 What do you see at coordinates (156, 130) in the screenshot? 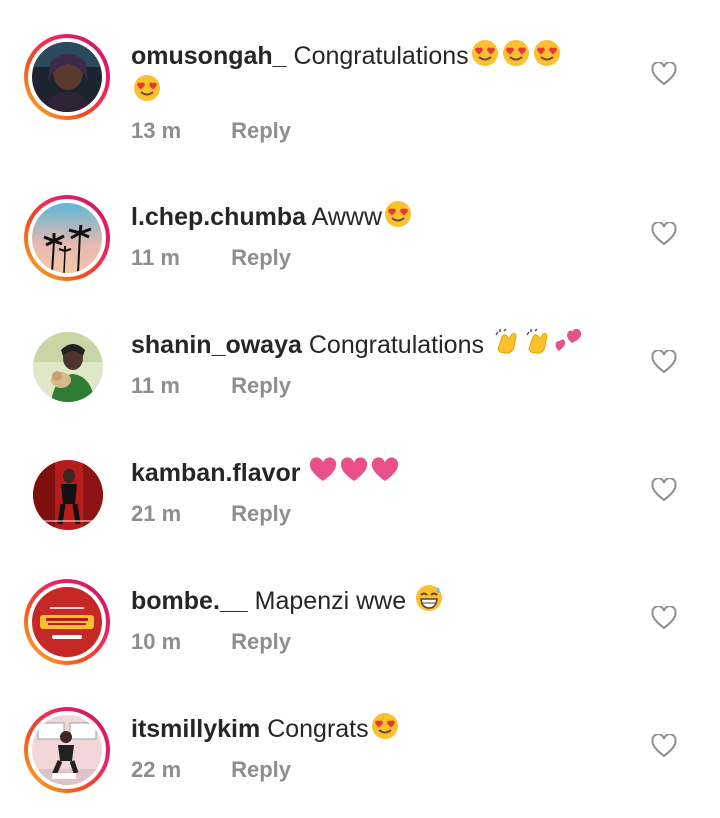
I see `comment-time: 13 m` at bounding box center [156, 130].